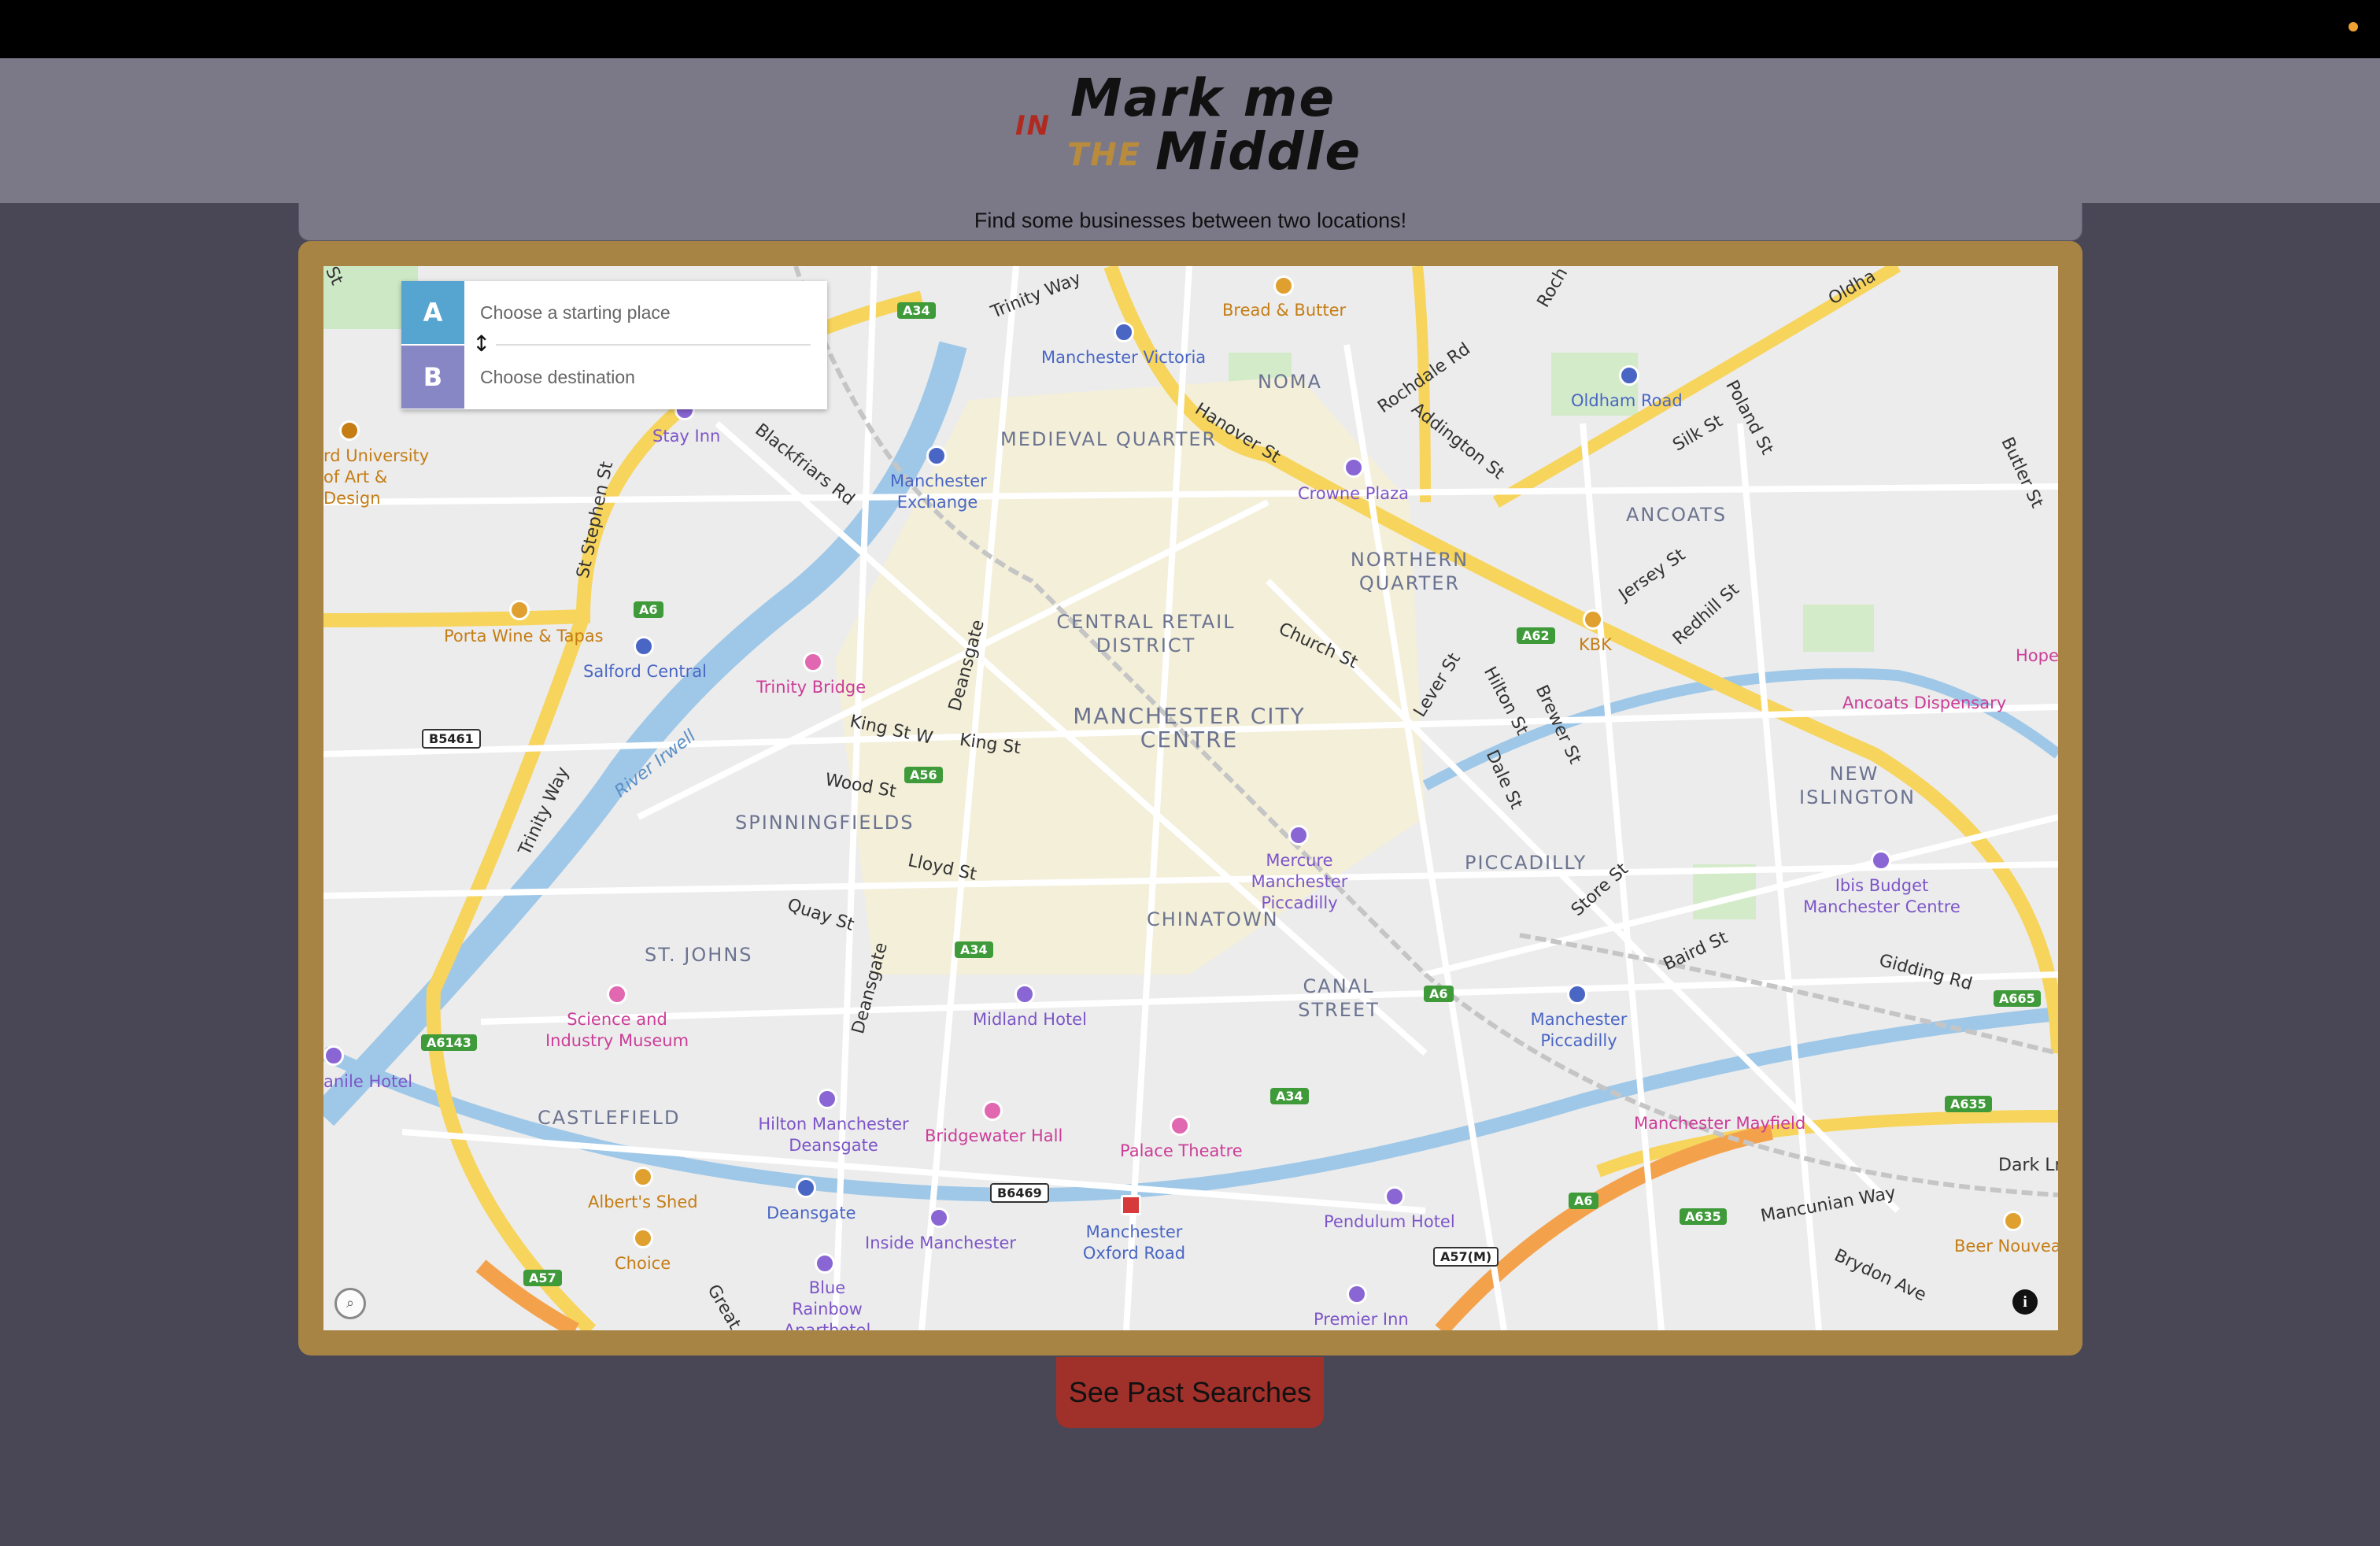 The width and height of the screenshot is (2380, 1546). What do you see at coordinates (1924, 702) in the screenshot?
I see `poi-label: Ancoats Dispensary` at bounding box center [1924, 702].